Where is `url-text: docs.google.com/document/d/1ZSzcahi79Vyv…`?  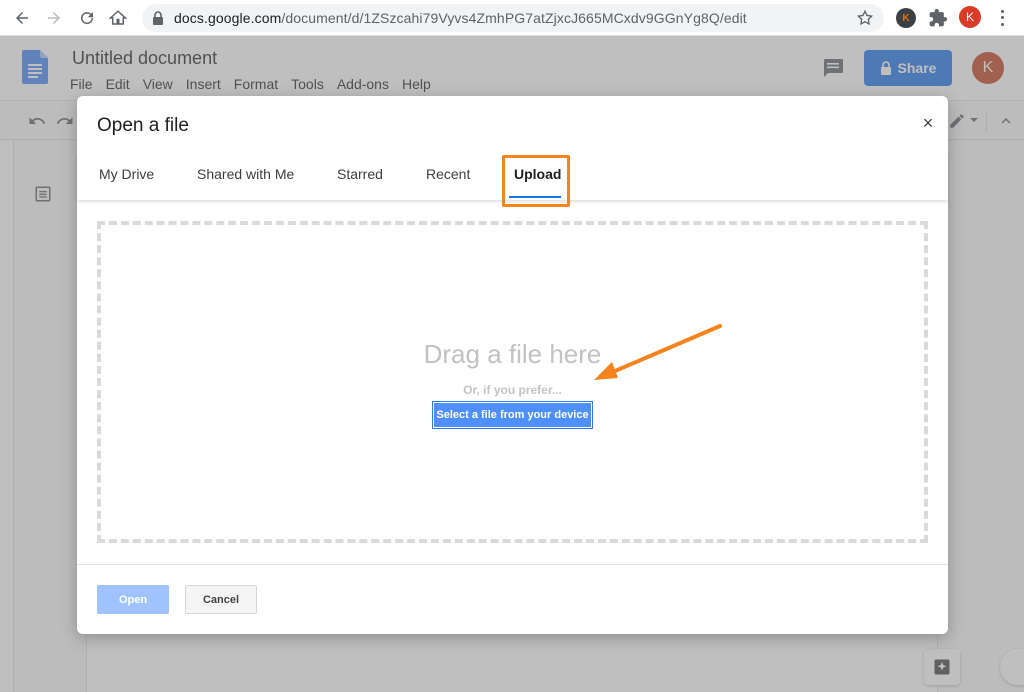
url-text: docs.google.com/document/d/1ZSzcahi79Vyv… is located at coordinates (460, 18).